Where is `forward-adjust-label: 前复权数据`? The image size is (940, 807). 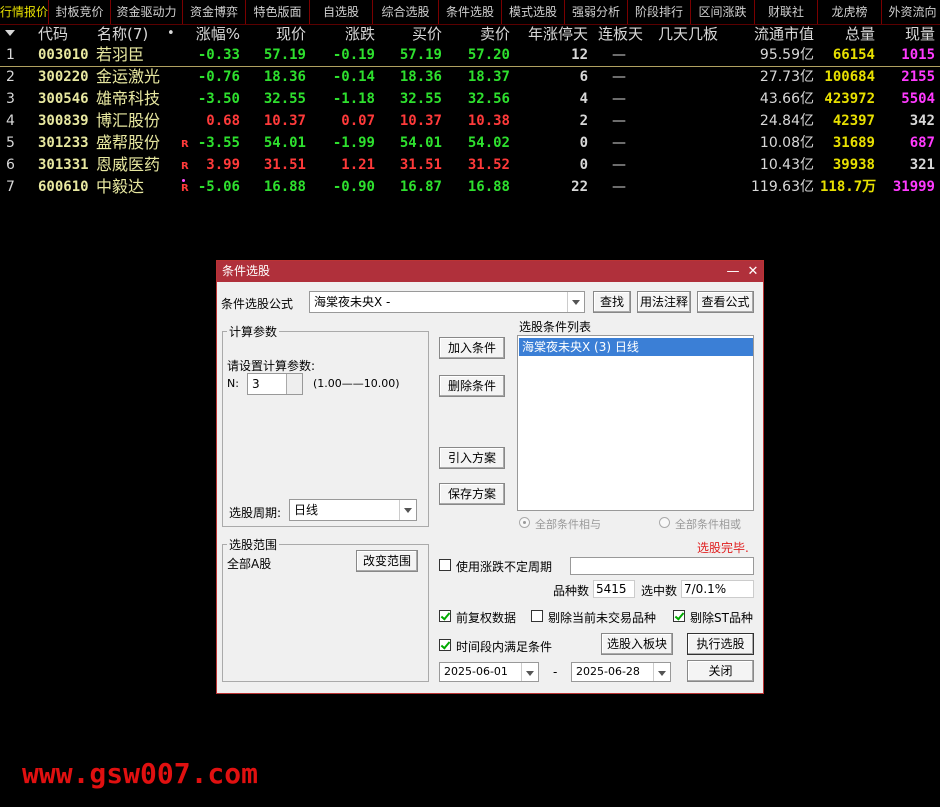 forward-adjust-label: 前复权数据 is located at coordinates (486, 618).